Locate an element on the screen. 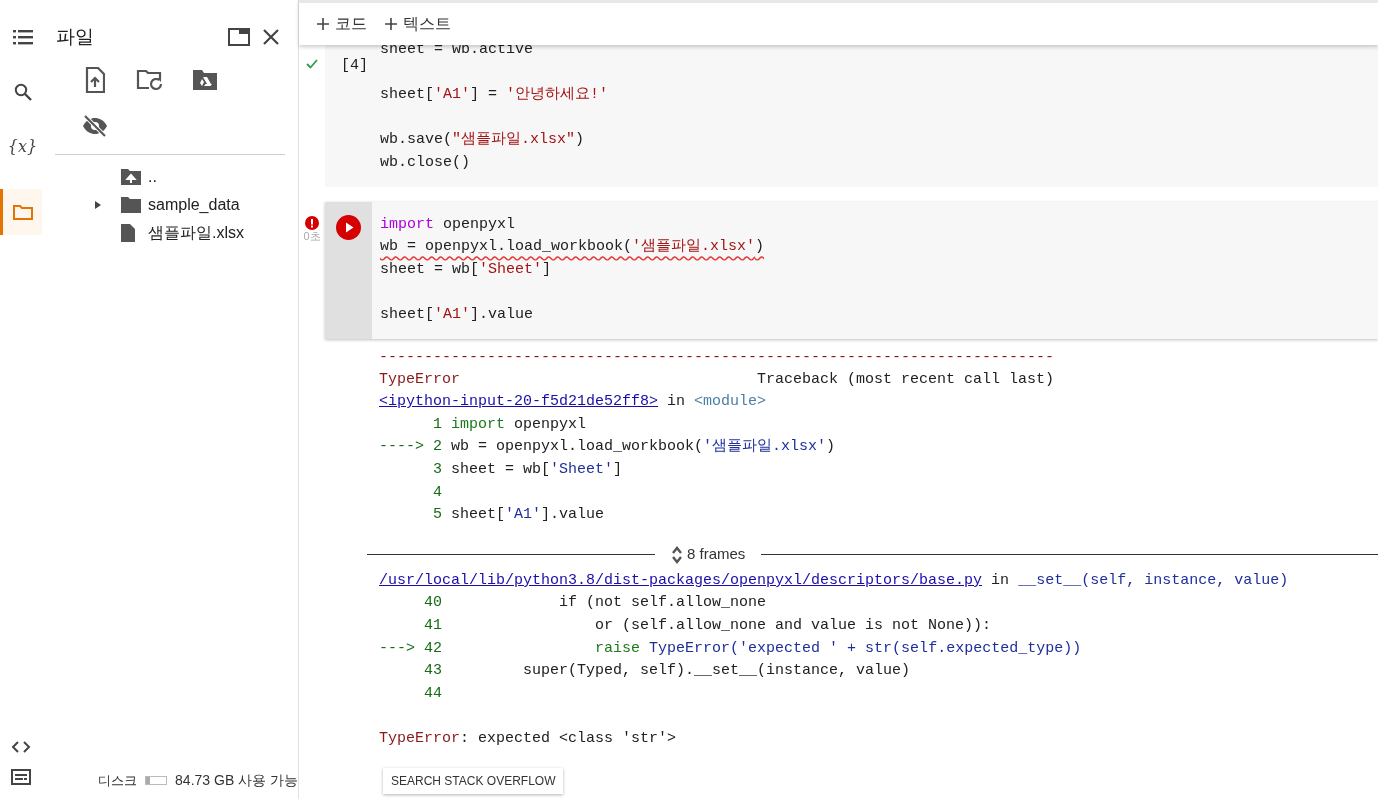 This screenshot has height=799, width=1378. output-line: TypeError: expected <class 'str'> is located at coordinates (528, 738).